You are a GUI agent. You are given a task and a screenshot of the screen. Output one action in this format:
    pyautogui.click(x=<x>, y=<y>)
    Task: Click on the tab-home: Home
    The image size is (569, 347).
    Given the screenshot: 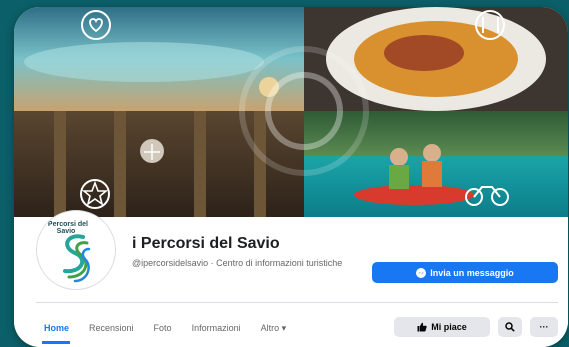 What is the action you would take?
    pyautogui.click(x=56, y=328)
    